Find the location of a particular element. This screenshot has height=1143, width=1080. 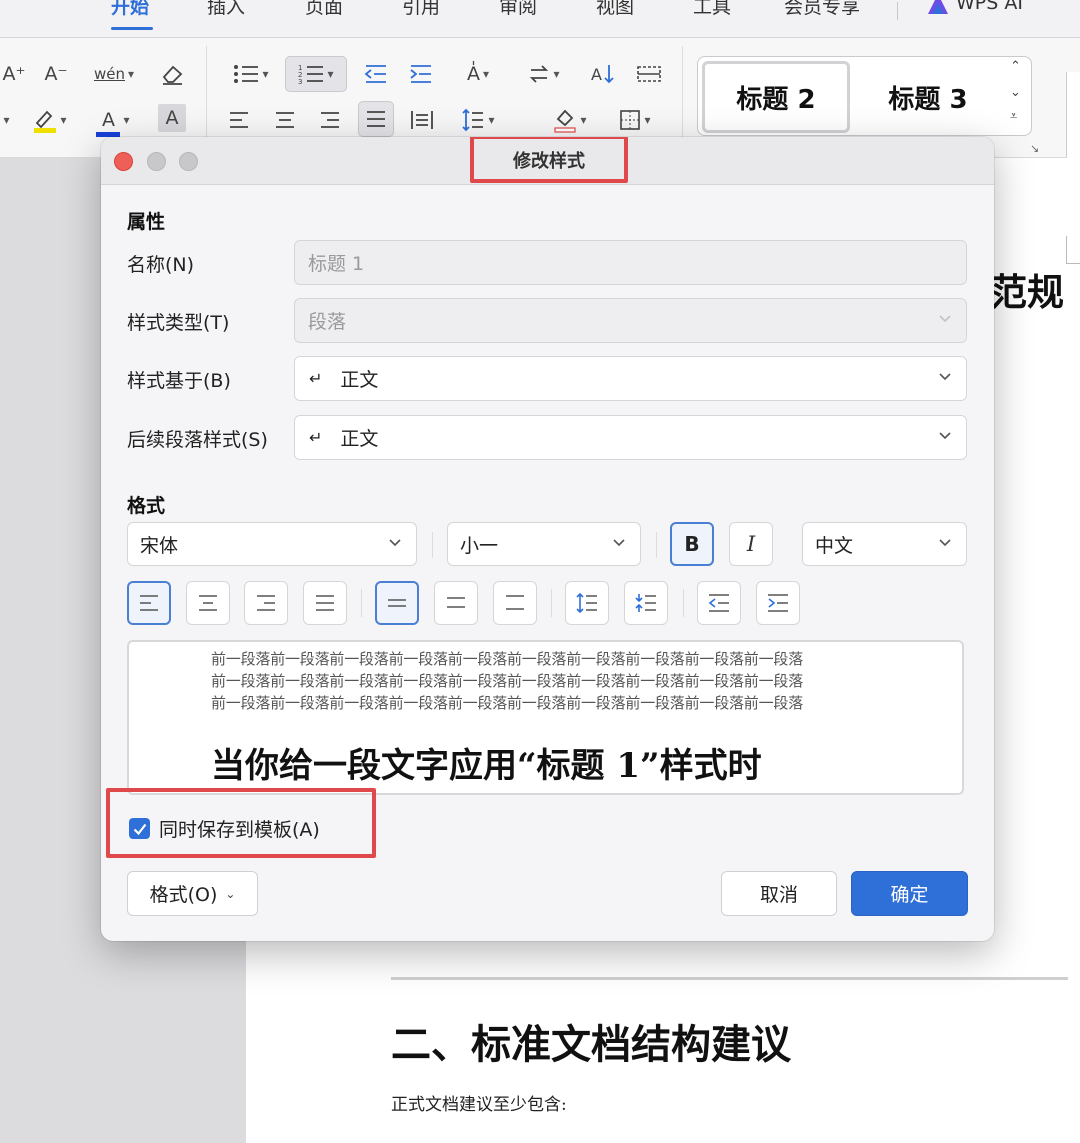

ribbon-overflow-panel is located at coordinates (1073, 117).